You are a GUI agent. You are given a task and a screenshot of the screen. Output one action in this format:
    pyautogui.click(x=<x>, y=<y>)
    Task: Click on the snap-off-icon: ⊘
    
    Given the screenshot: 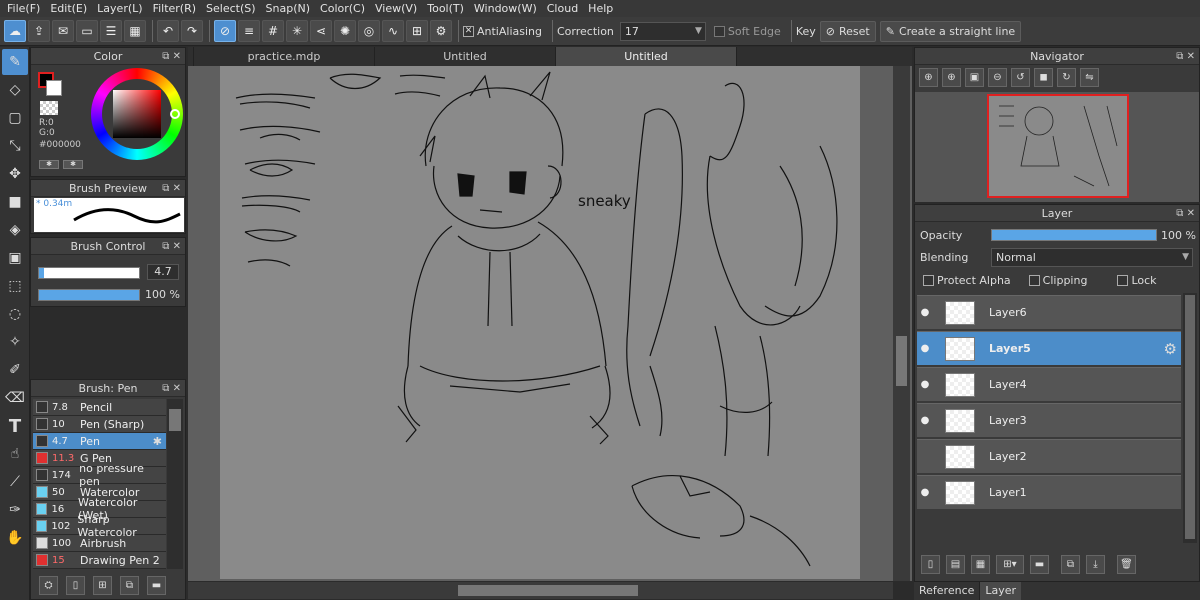 What is the action you would take?
    pyautogui.click(x=225, y=31)
    